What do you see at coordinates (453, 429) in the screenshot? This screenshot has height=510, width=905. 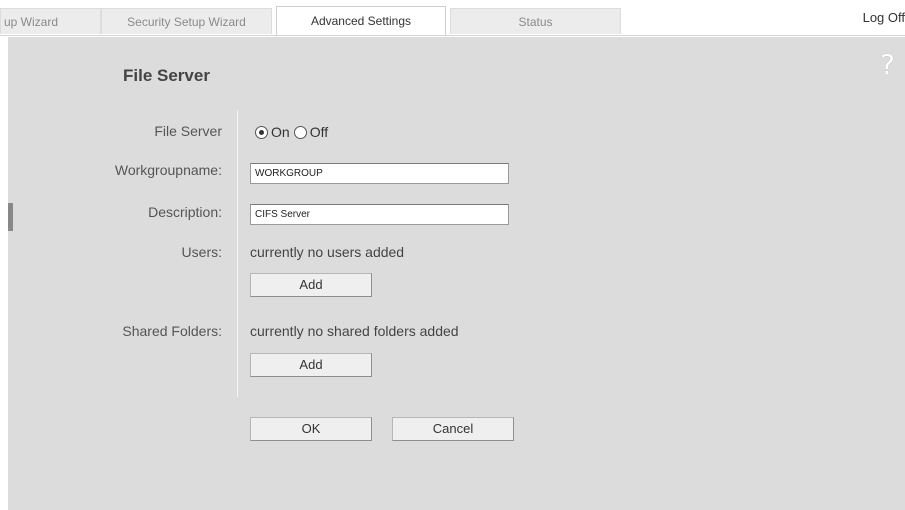 I see `cancel-button: Cancel` at bounding box center [453, 429].